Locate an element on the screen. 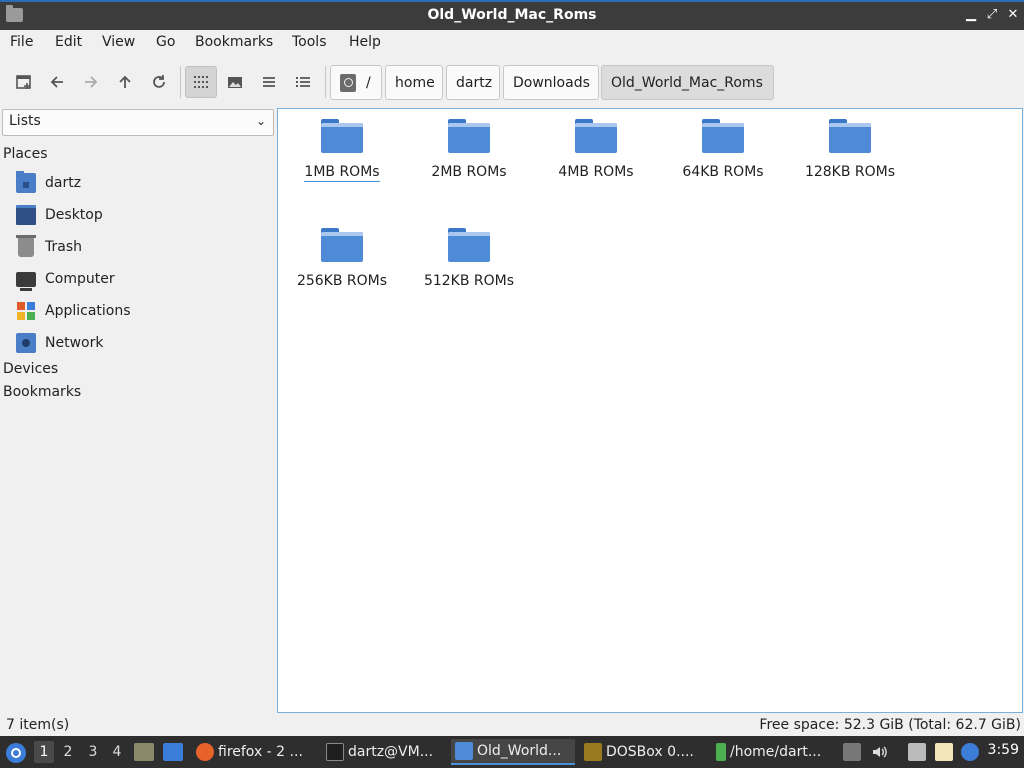 This screenshot has height=768, width=1024. minimize-button: ▁ is located at coordinates (971, 15).